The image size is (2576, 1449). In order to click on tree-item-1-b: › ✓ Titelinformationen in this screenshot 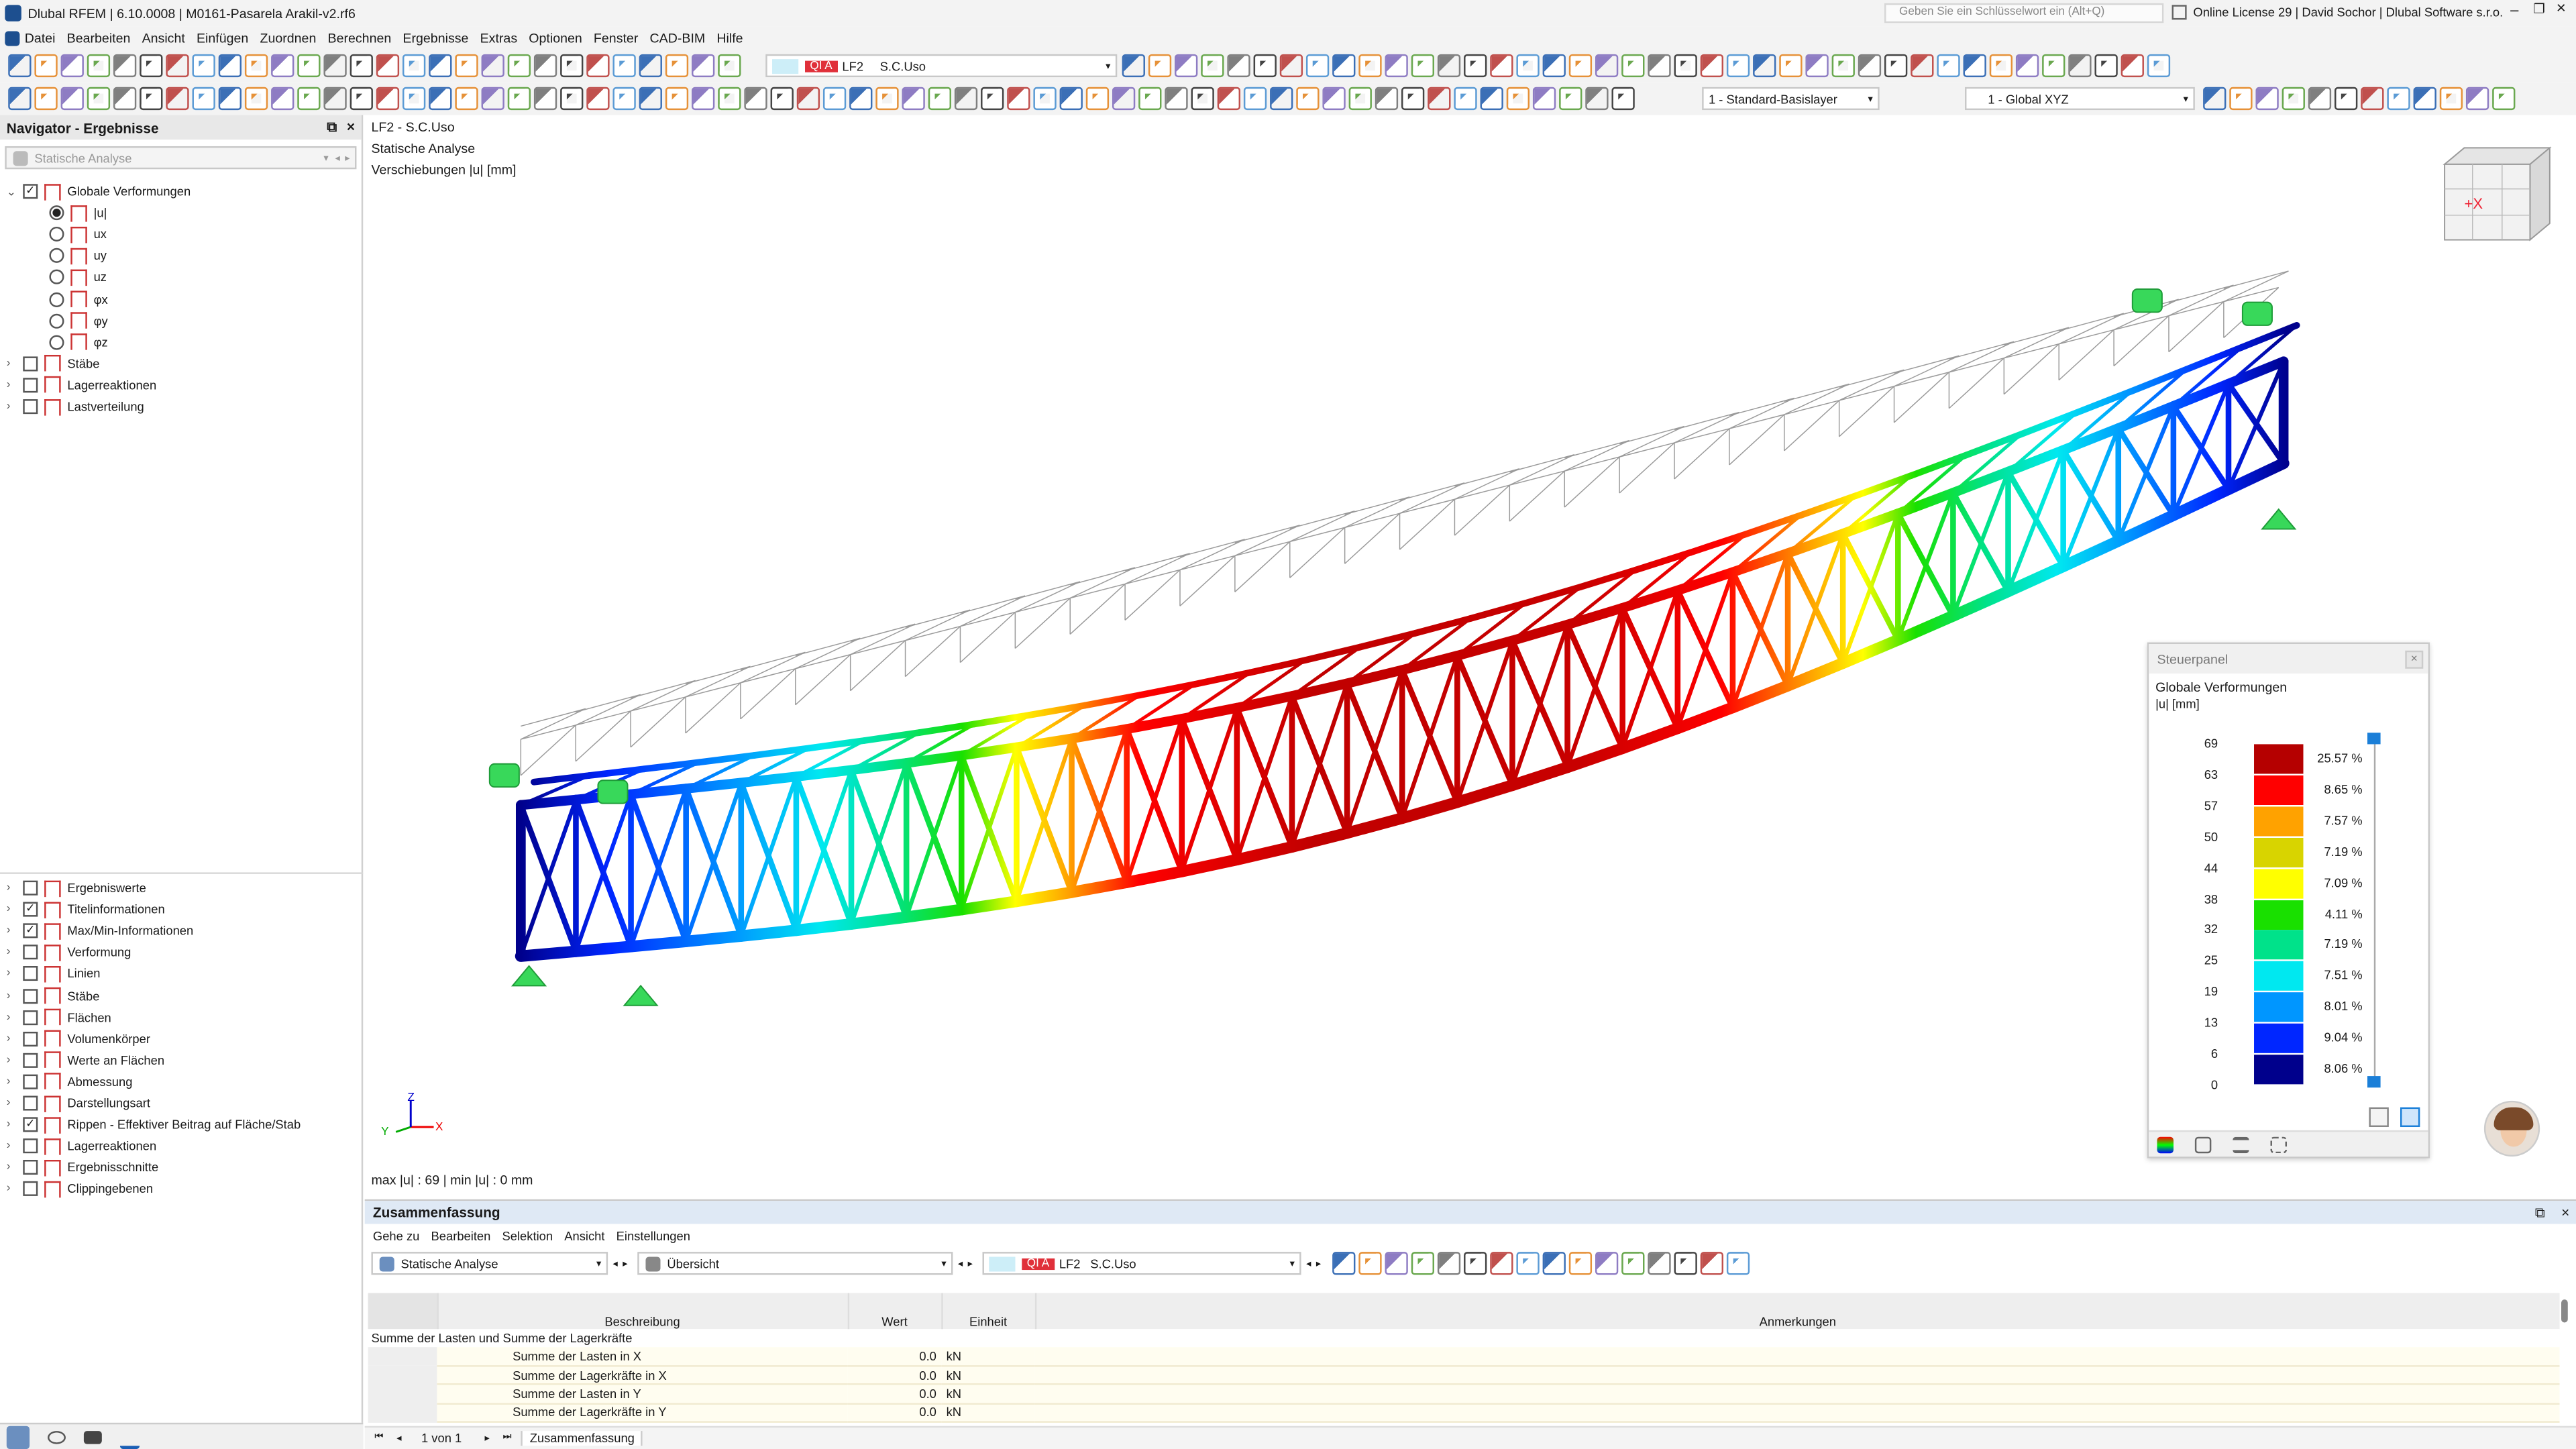, I will do `click(86, 909)`.